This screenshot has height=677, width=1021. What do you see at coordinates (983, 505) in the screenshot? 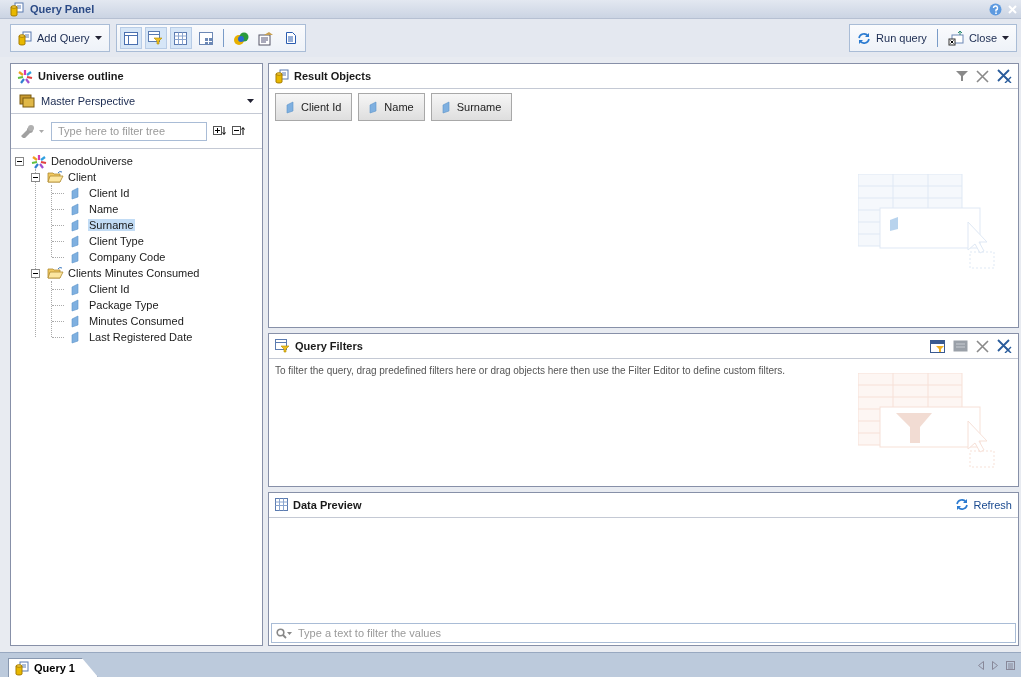
I see `refresh-button: Refresh` at bounding box center [983, 505].